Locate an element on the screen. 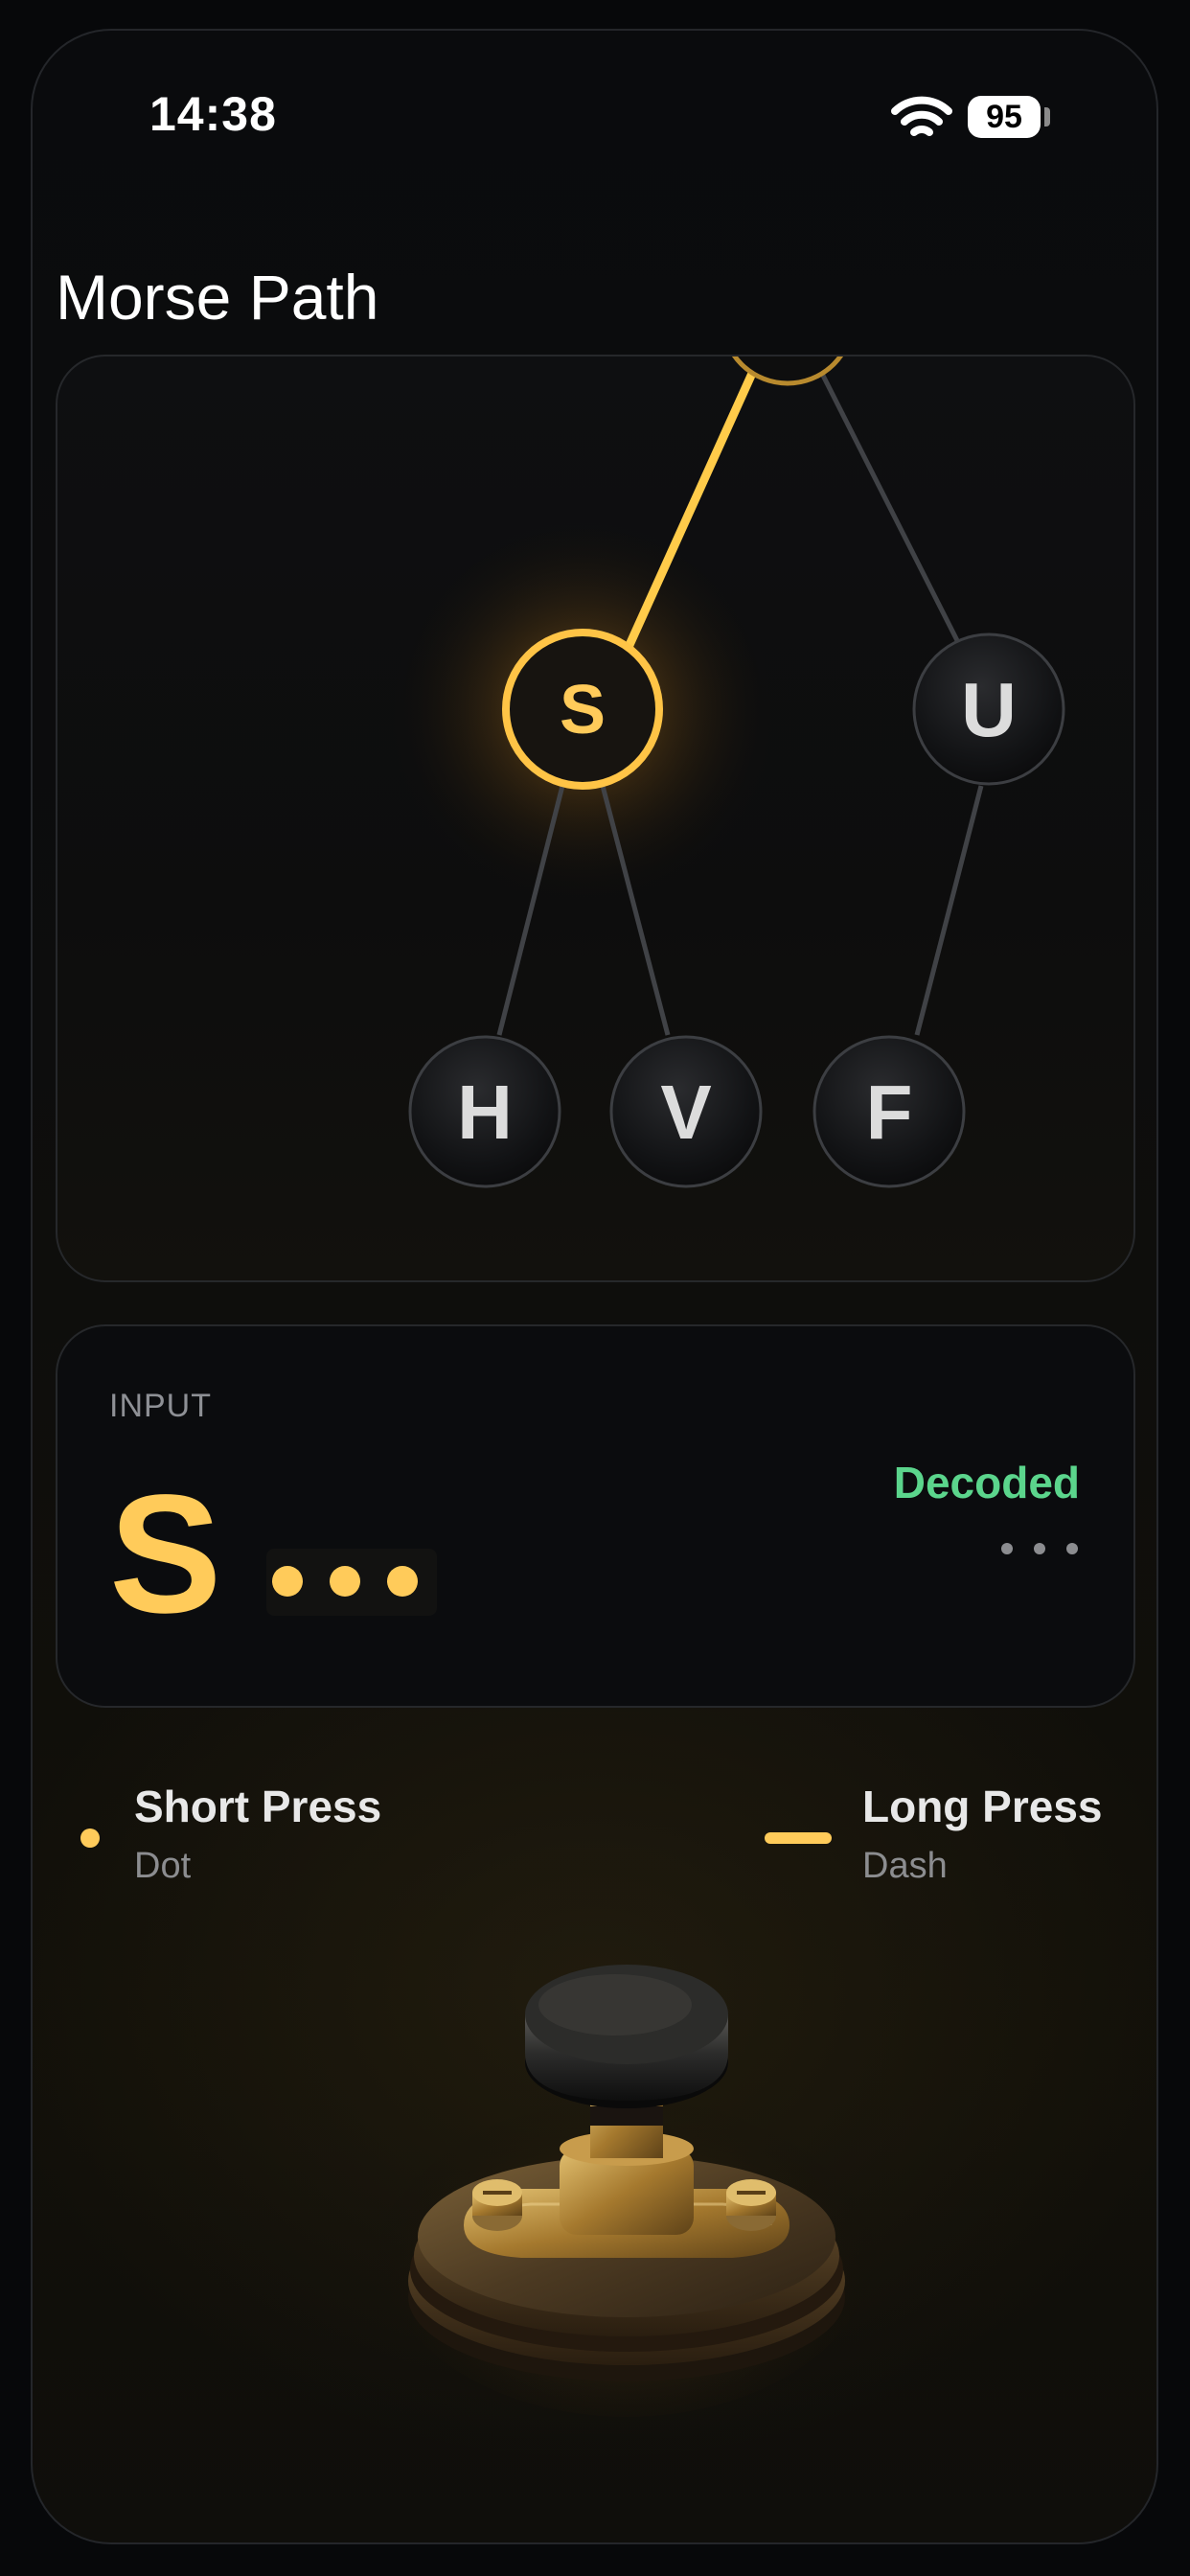 Image resolution: width=1190 pixels, height=2576 pixels. battery-cap is located at coordinates (1047, 116).